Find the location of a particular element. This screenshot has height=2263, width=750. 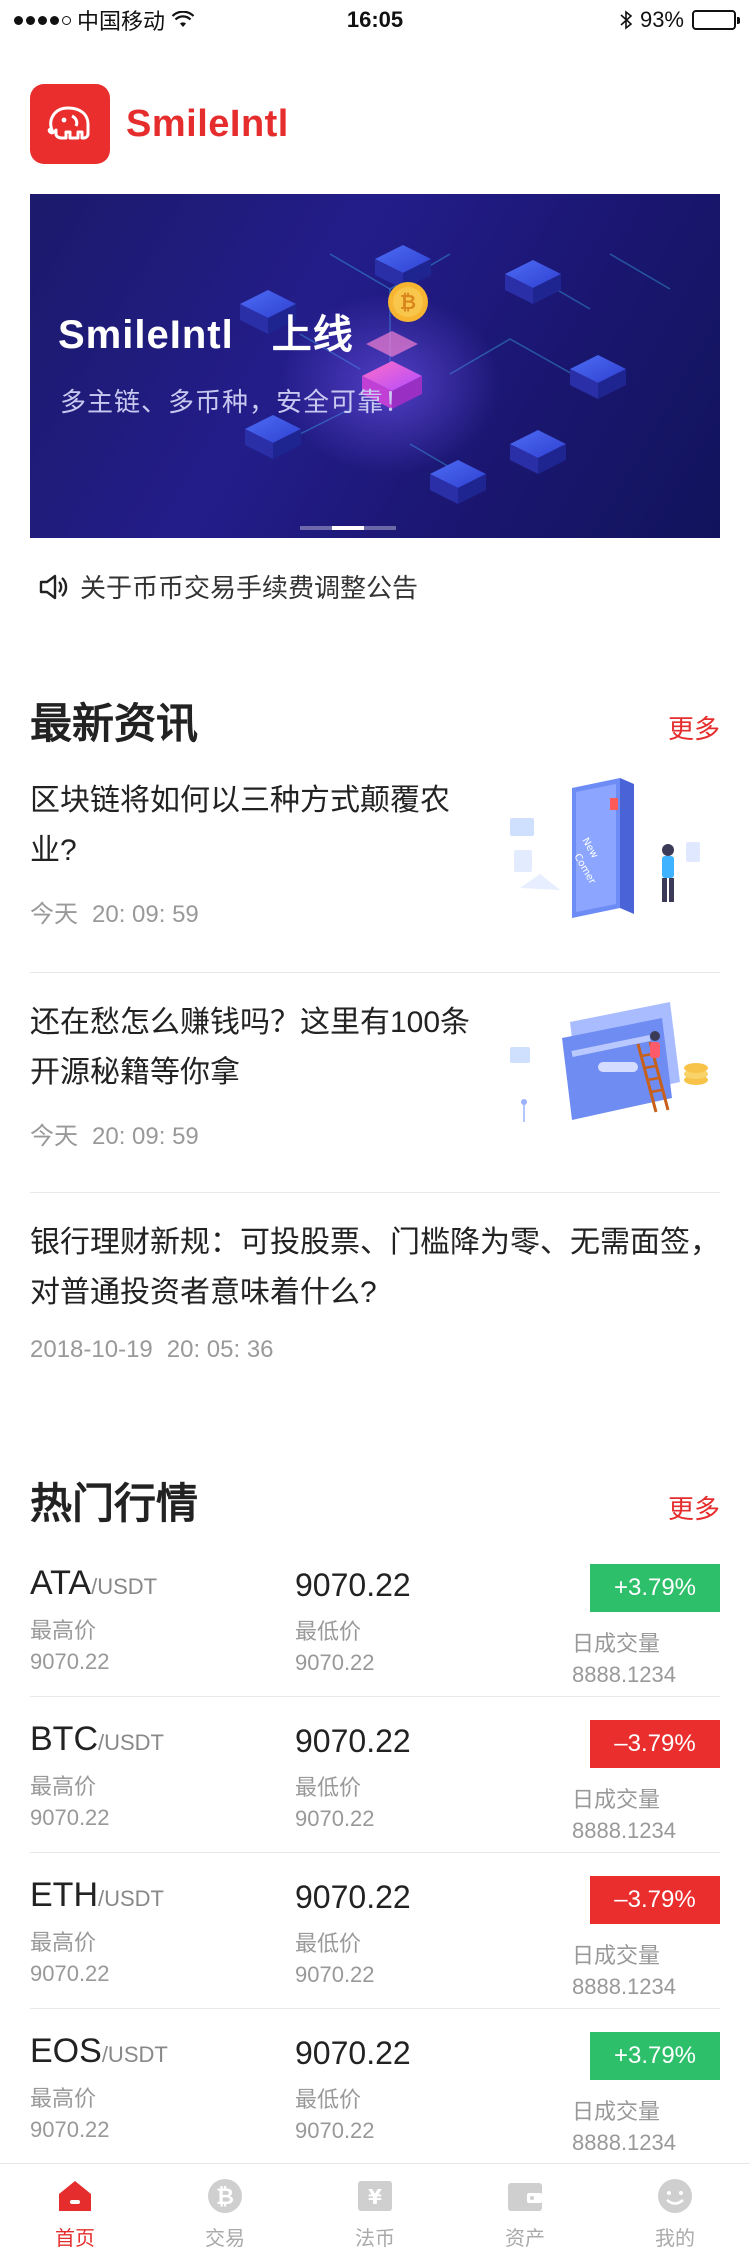

news-item: 区块链将如何以三种方式颠覆农业? 今天 20: 09: 59 New Comer is located at coordinates (375, 852).